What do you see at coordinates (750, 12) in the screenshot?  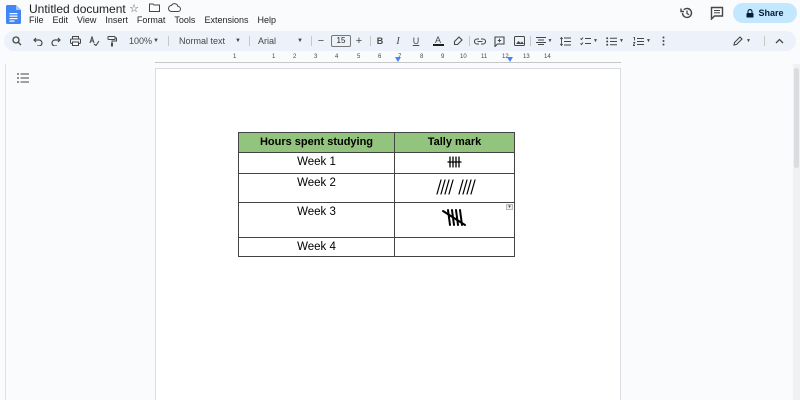 I see `lock-icon` at bounding box center [750, 12].